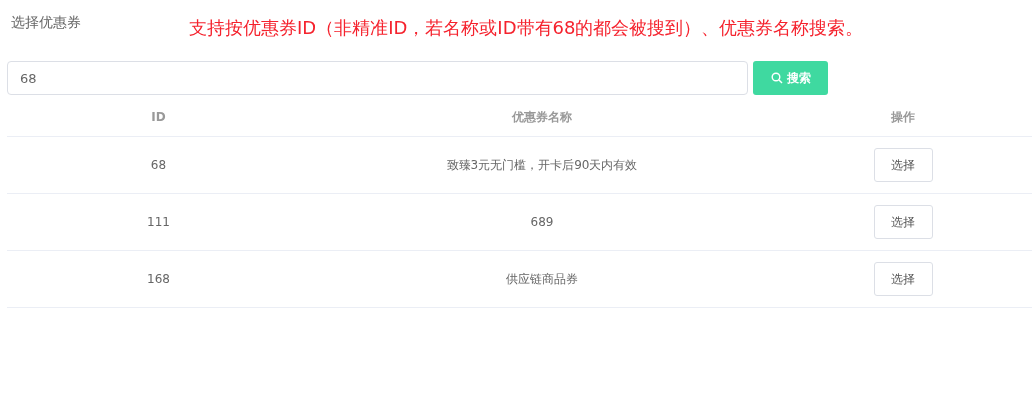  I want to click on column-header: 操作, so click(903, 117).